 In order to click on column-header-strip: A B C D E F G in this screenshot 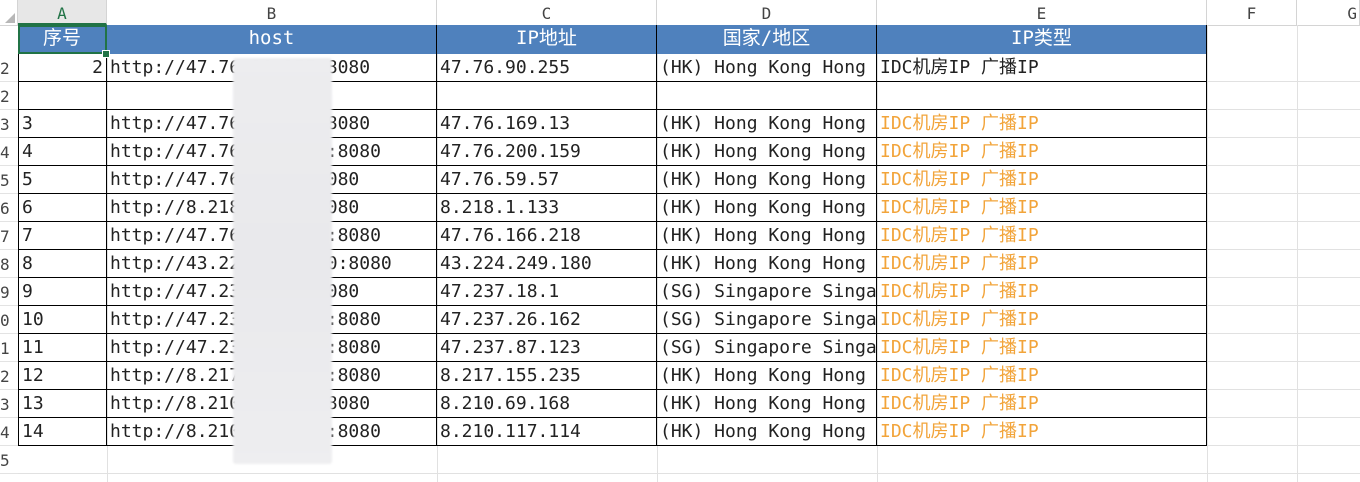, I will do `click(680, 13)`.